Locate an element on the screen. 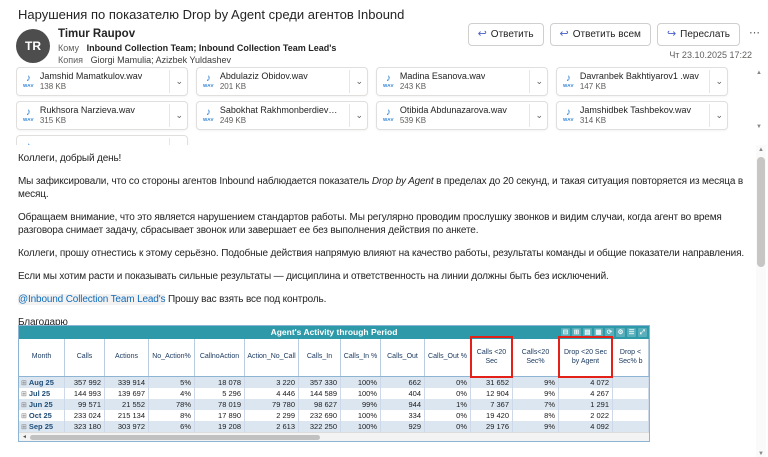 Image resolution: width=768 pixels, height=457 pixels. column-header-drop_lt20_sec_by_agent: Drop <20 Sec by Agent is located at coordinates (585, 357).